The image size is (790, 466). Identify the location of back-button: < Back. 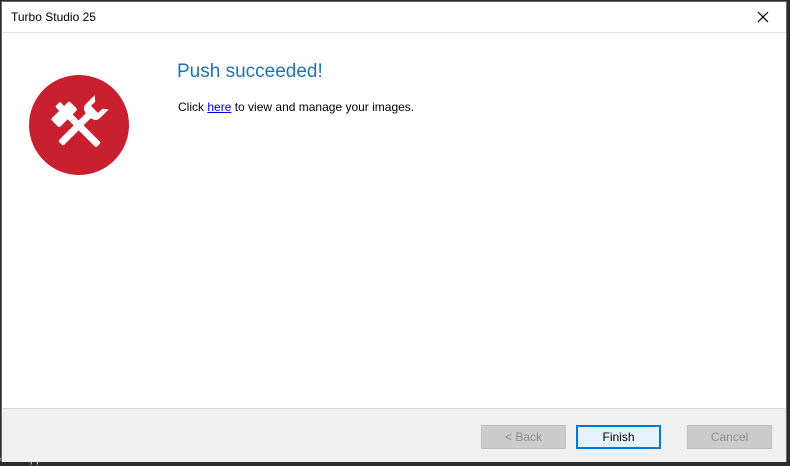
(523, 437).